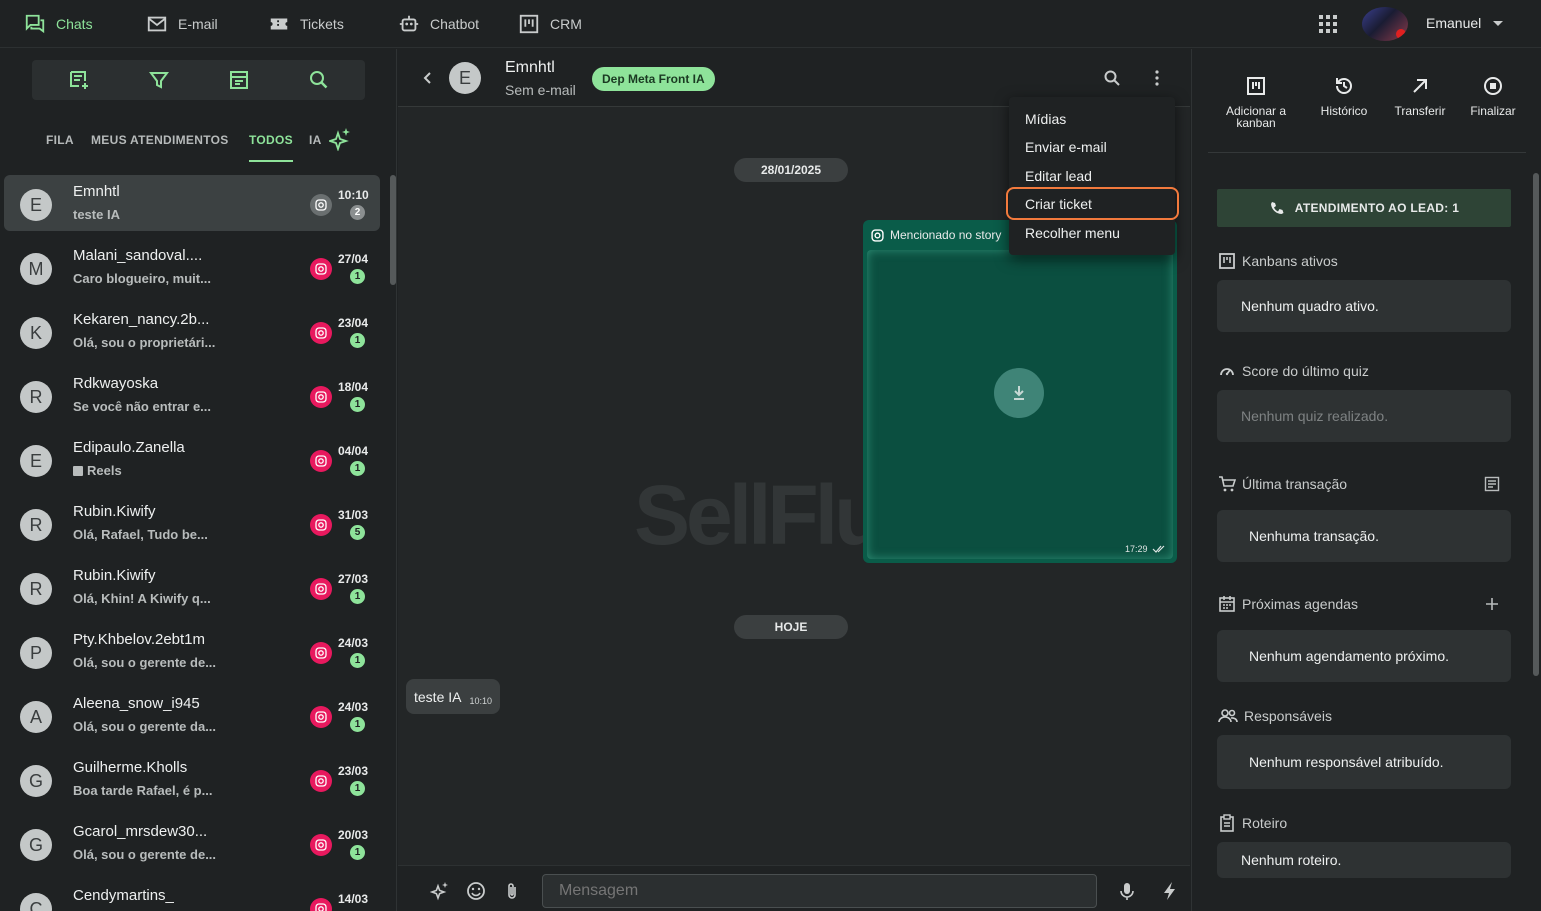  What do you see at coordinates (465, 78) in the screenshot?
I see `contact-avatar: E` at bounding box center [465, 78].